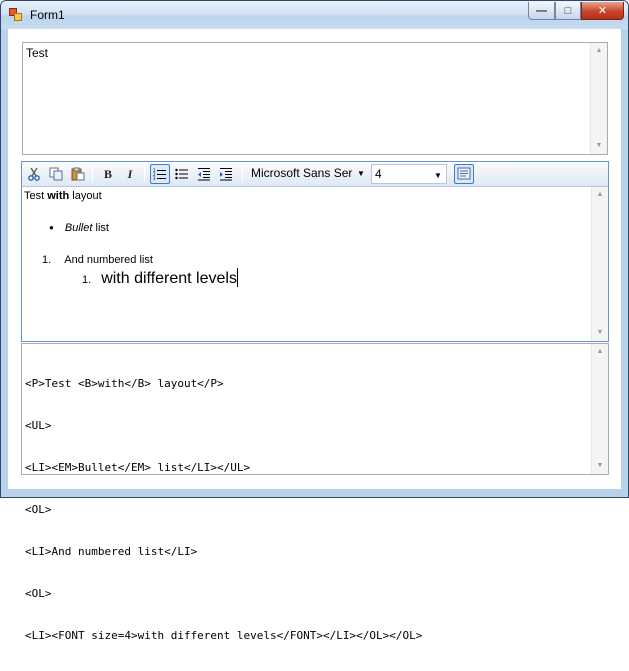 The width and height of the screenshot is (629, 671). I want to click on nested-numbered-list-item: 1. with different levels, so click(160, 278).